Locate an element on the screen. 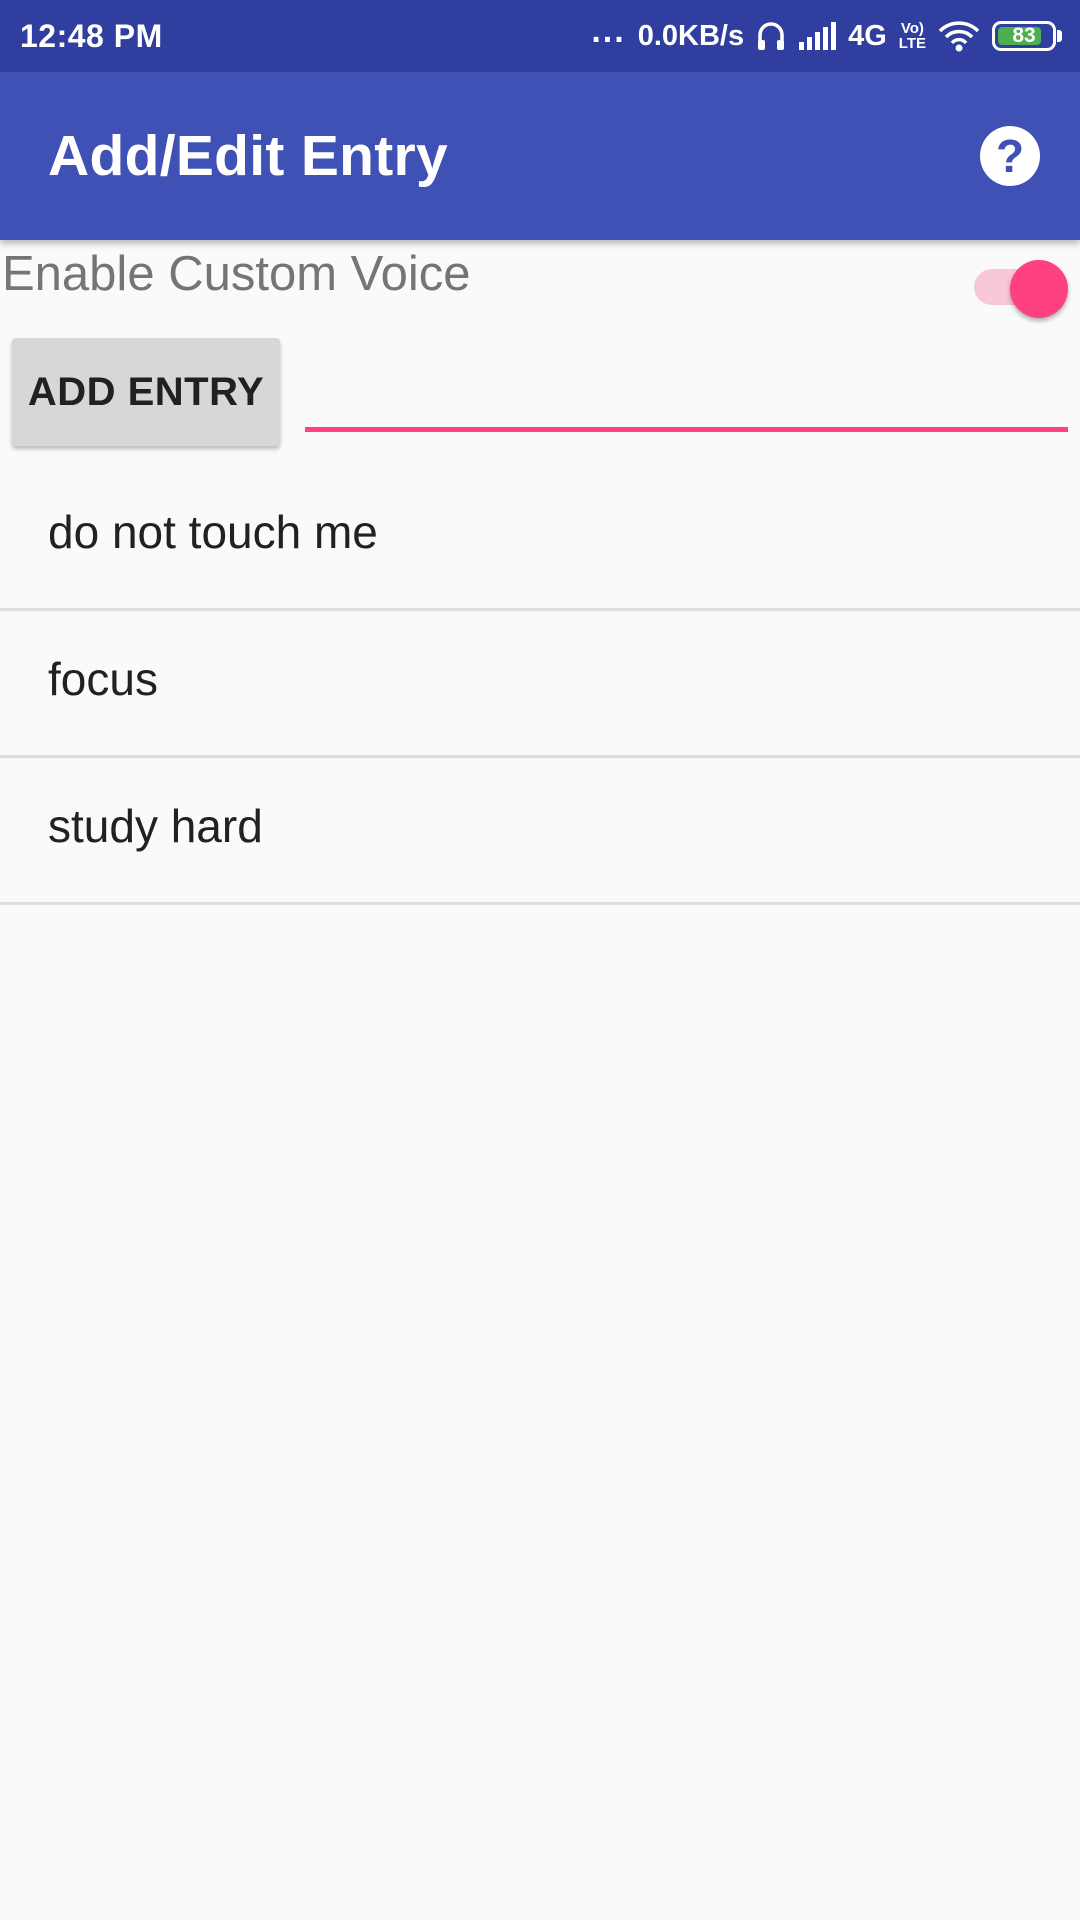 This screenshot has height=1920, width=1080. help-icon: ? is located at coordinates (1010, 156).